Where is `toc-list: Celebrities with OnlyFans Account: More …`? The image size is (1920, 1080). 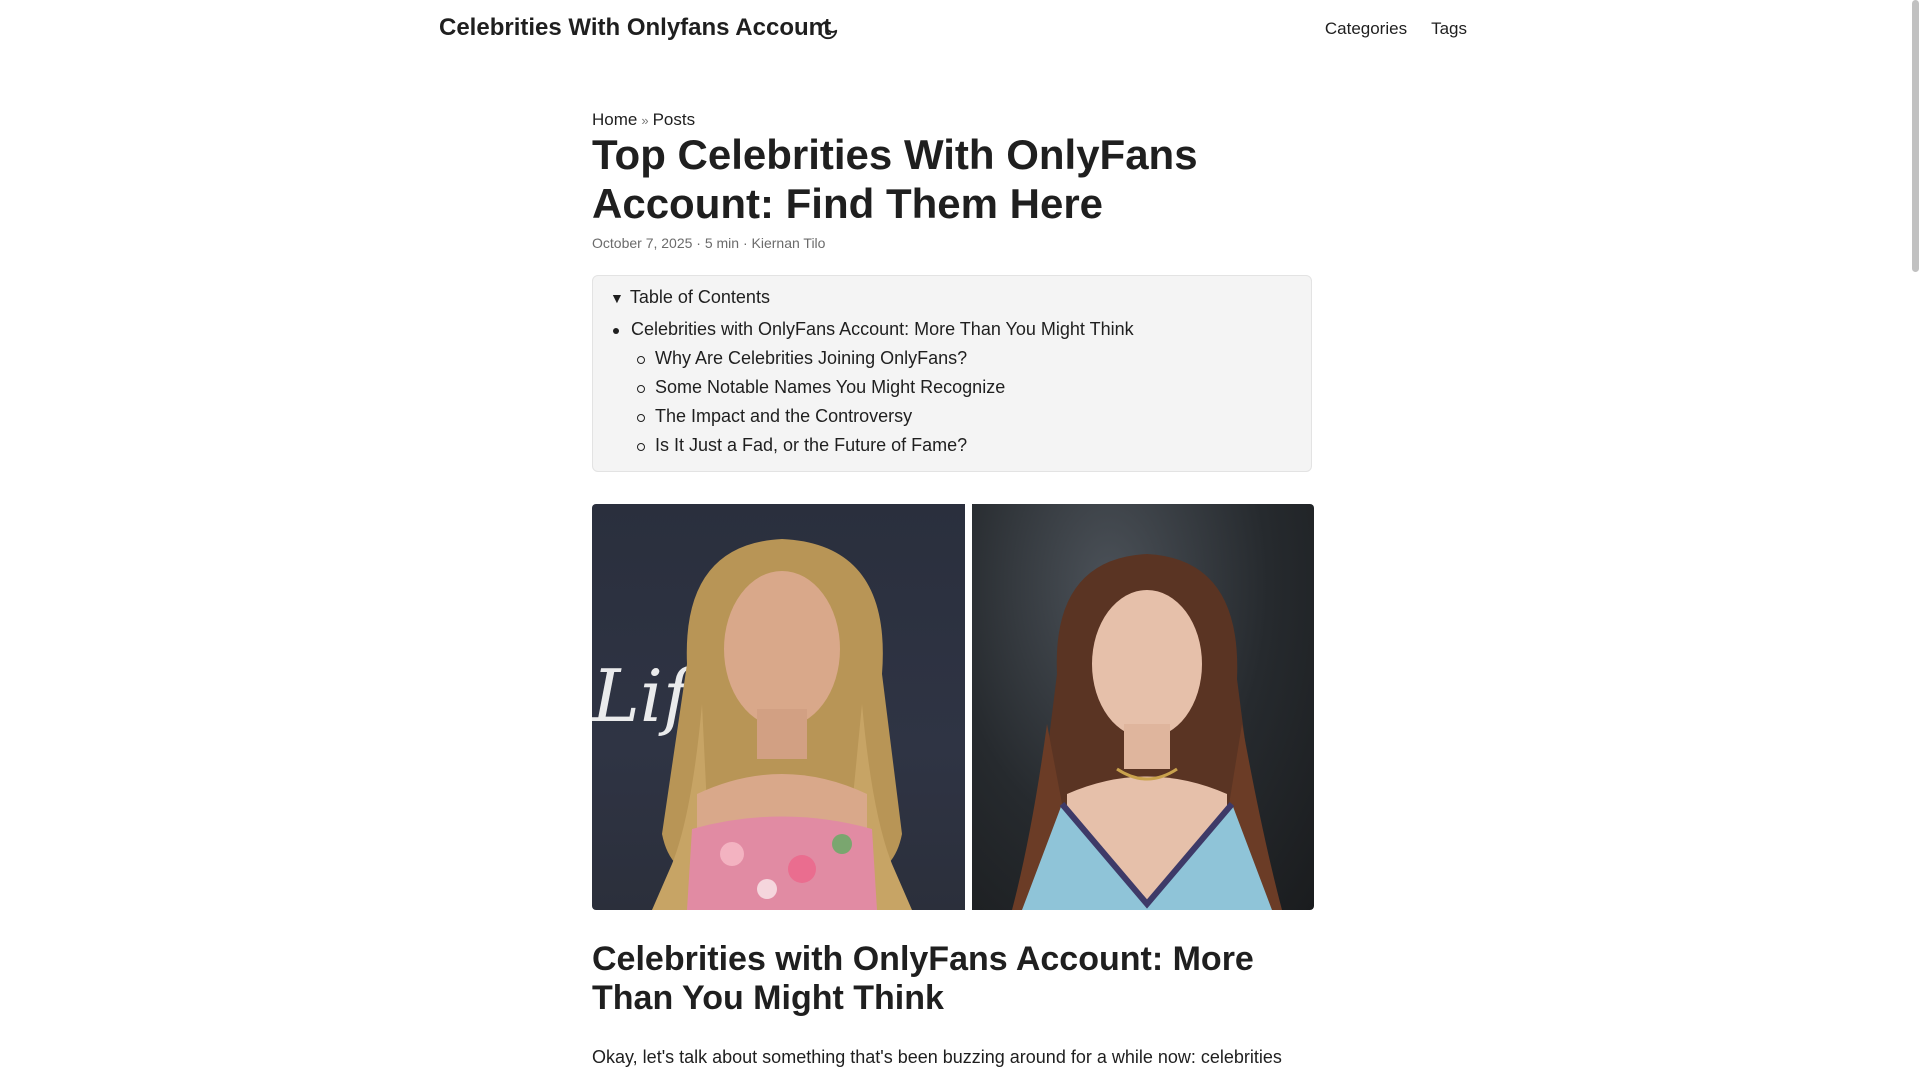
toc-list: Celebrities with OnlyFans Account: More … is located at coordinates (863, 391).